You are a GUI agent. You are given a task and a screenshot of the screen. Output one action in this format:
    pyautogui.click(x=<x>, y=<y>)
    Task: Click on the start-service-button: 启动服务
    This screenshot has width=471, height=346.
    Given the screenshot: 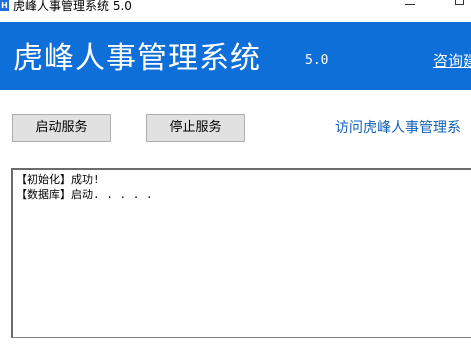 What is the action you would take?
    pyautogui.click(x=61, y=128)
    